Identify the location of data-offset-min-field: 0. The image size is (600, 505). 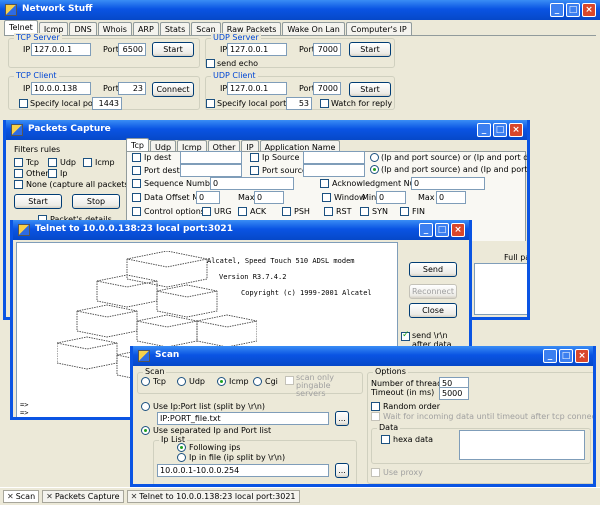
(208, 197).